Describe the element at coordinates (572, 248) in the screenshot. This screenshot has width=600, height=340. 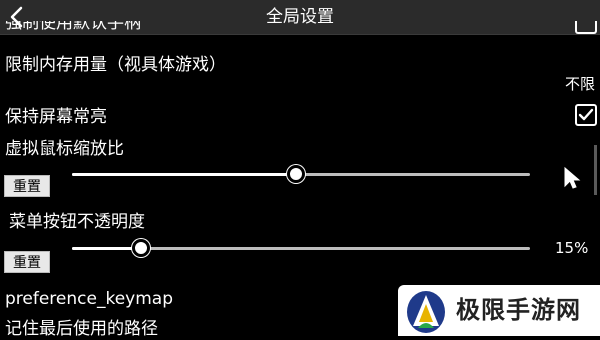
I see `button-opacity-value: 15%` at that location.